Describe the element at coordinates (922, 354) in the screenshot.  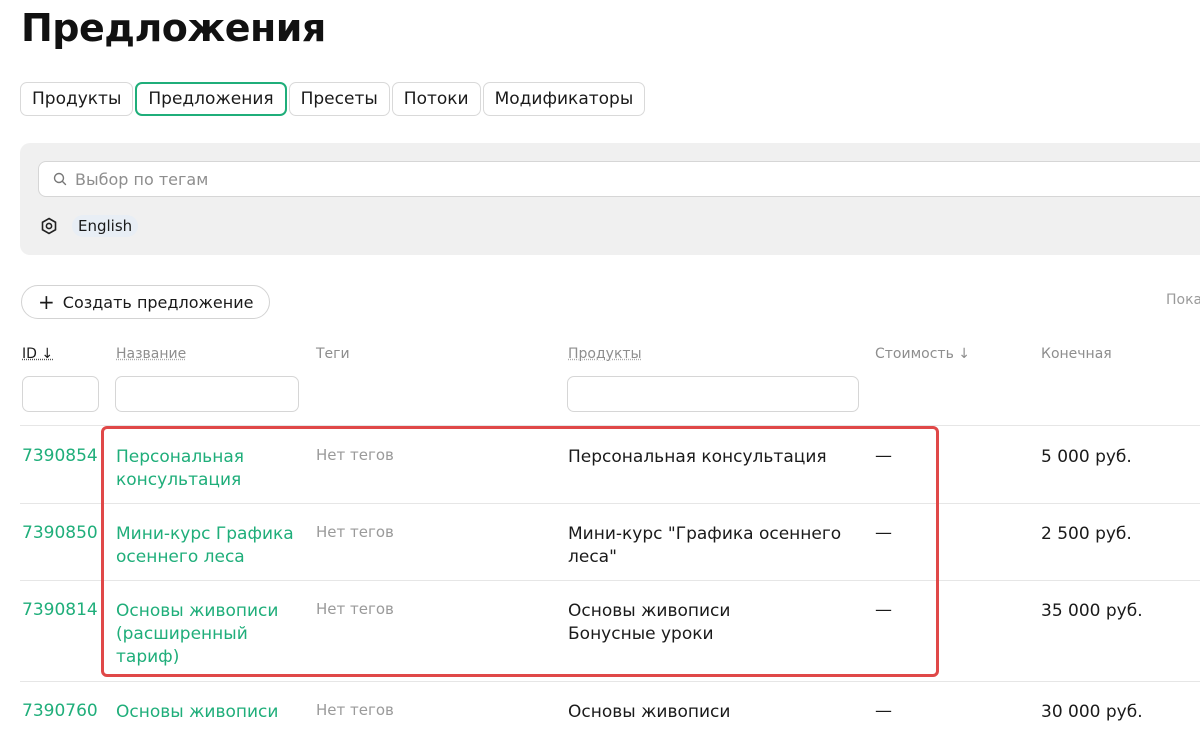
I see `header-cost: Стоимость ↓` at that location.